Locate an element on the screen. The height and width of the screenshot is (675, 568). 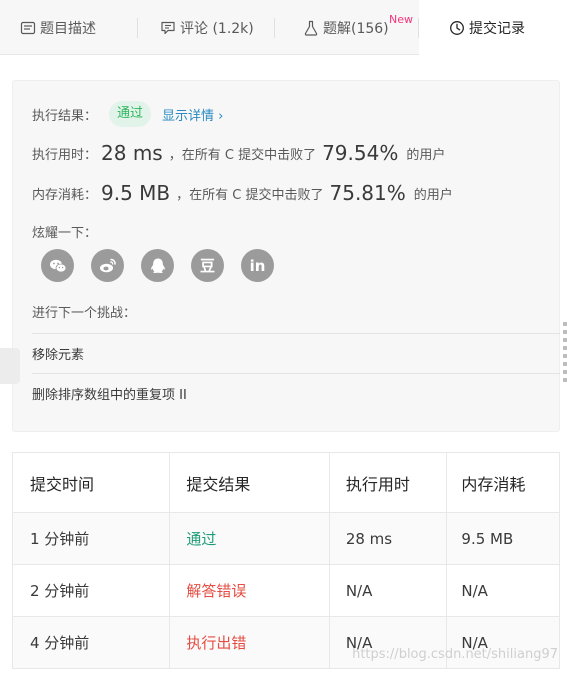
table-row: 1 分钟前 通过 28 ms 9.5 MB is located at coordinates (286, 539).